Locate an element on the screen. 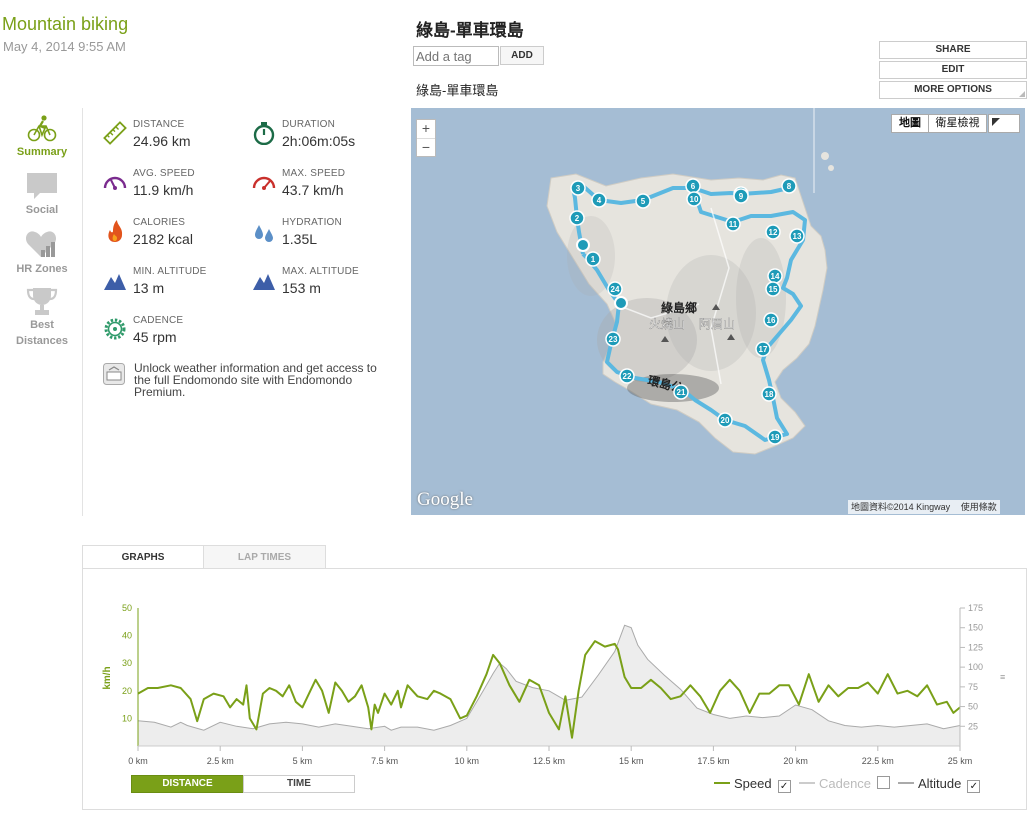  finish-marker is located at coordinates (621, 303).